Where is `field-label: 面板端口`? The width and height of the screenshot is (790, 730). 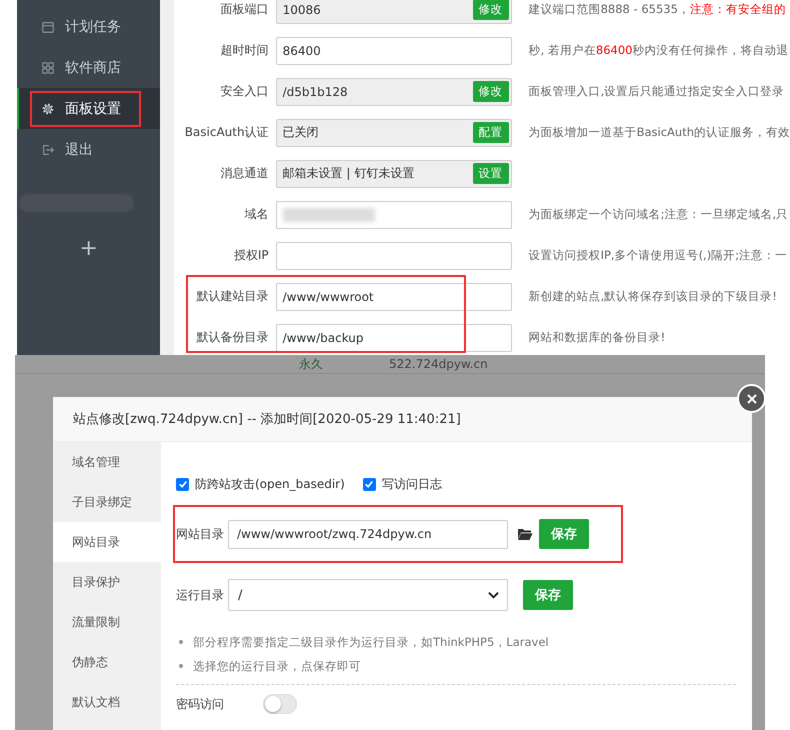
field-label: 面板端口 is located at coordinates (244, 9).